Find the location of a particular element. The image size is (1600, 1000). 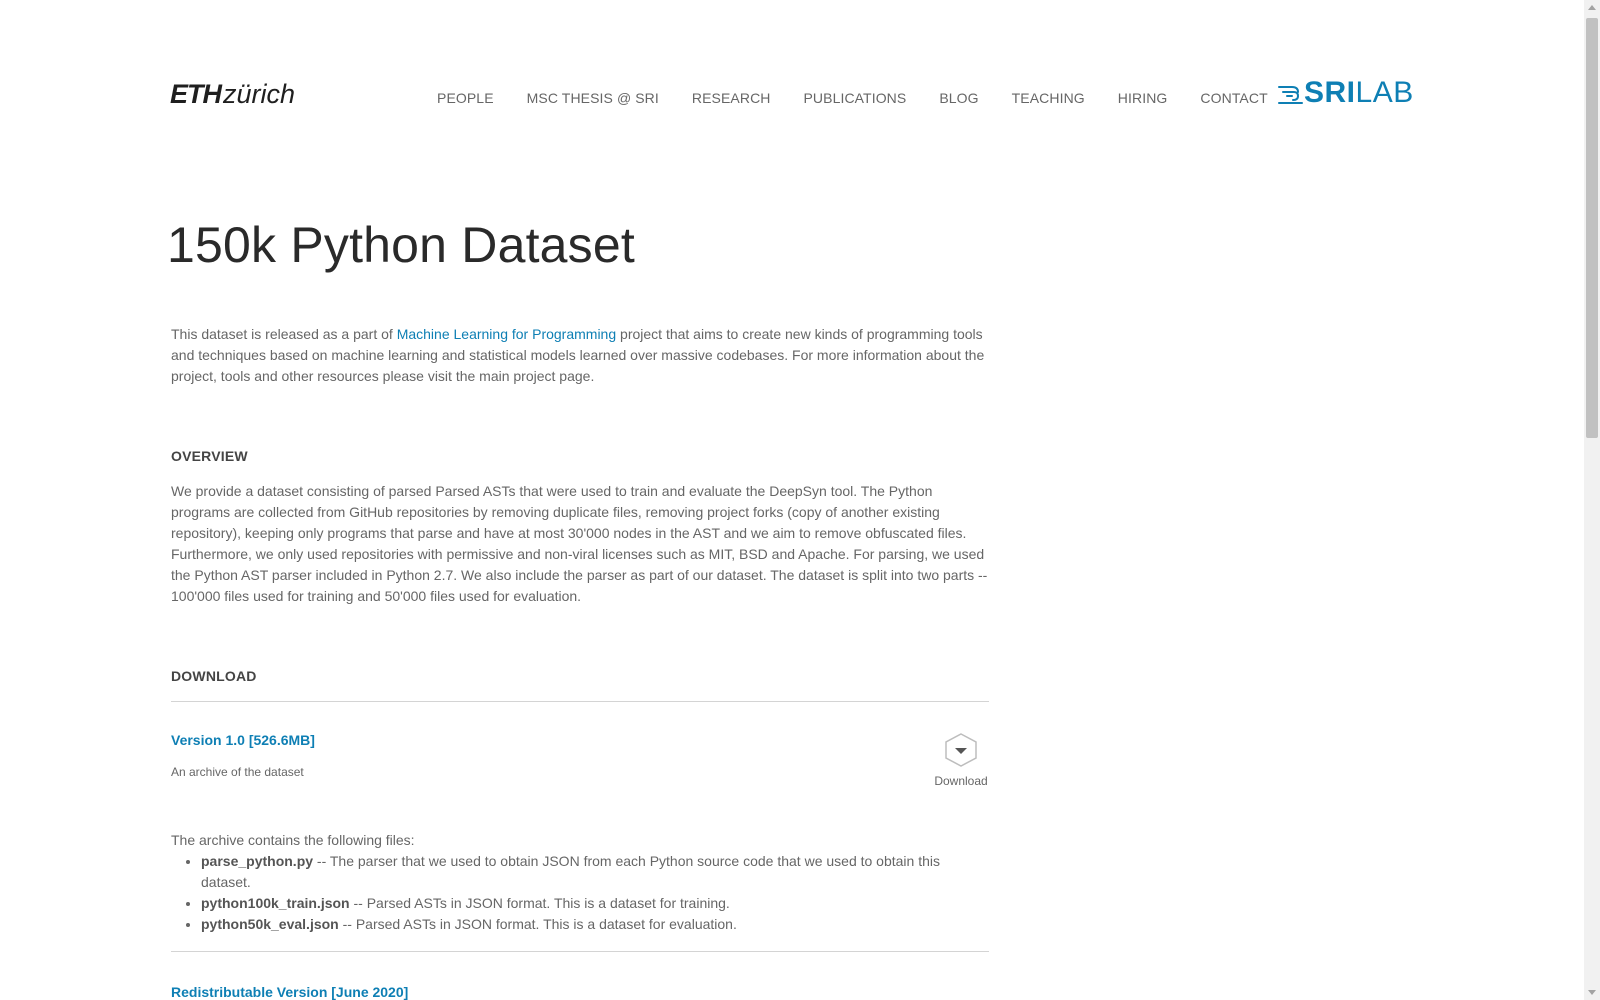

vertical-scrollbar is located at coordinates (1592, 500).